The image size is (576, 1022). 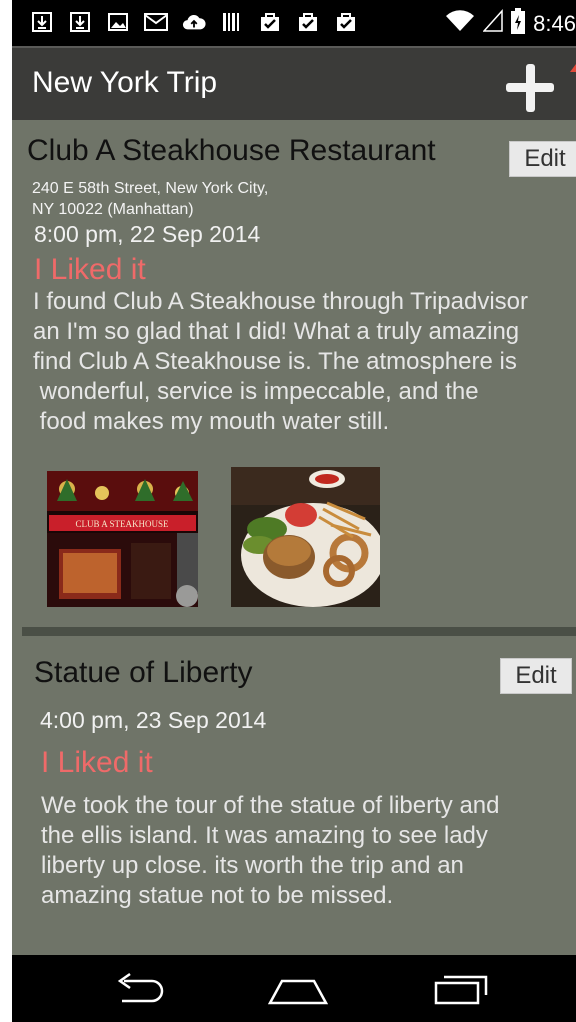 I want to click on entry-divider, so click(x=299, y=631).